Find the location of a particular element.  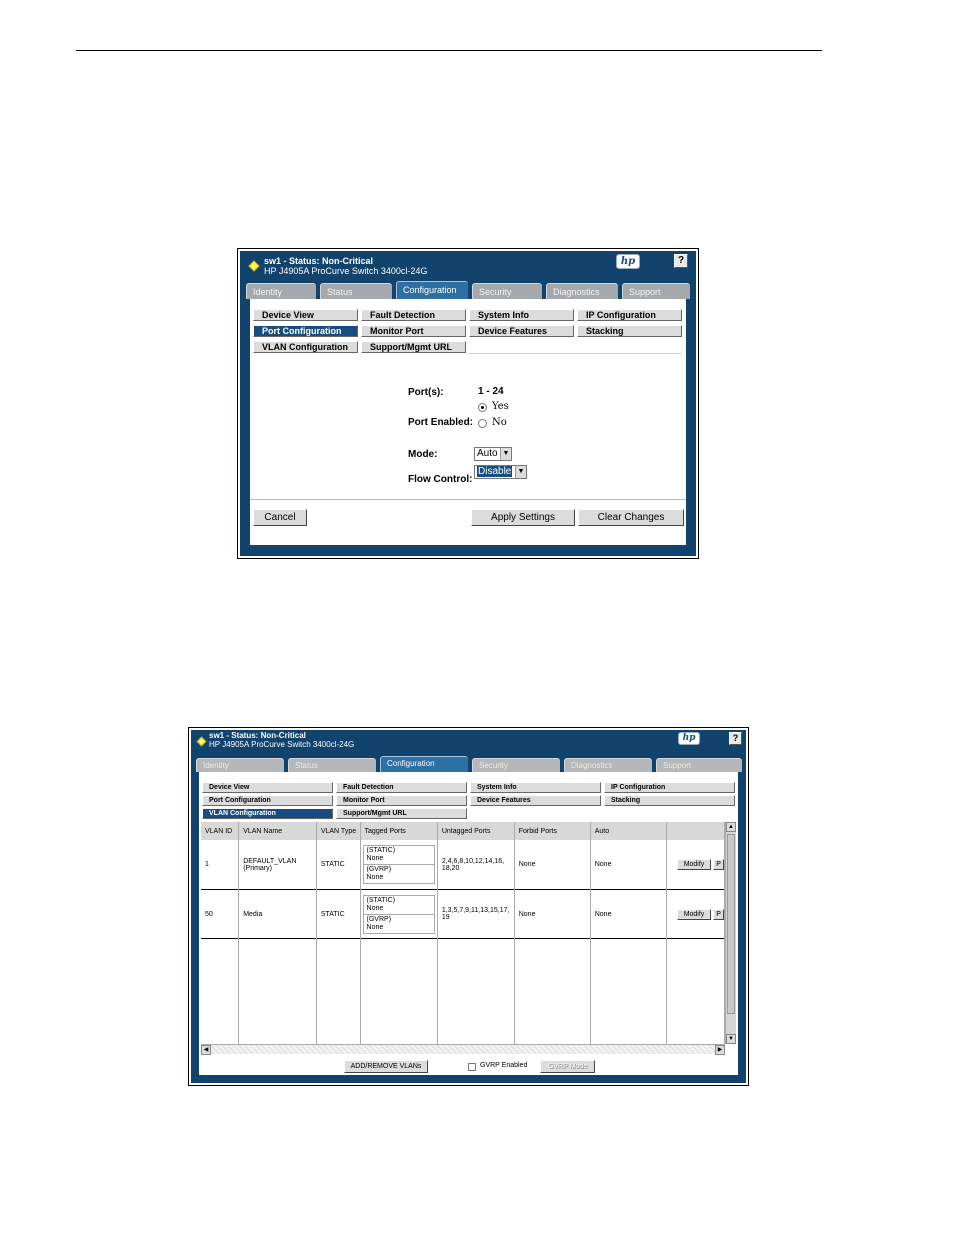

tagged-gvrp-box: (GVRP) None is located at coordinates (398, 875).